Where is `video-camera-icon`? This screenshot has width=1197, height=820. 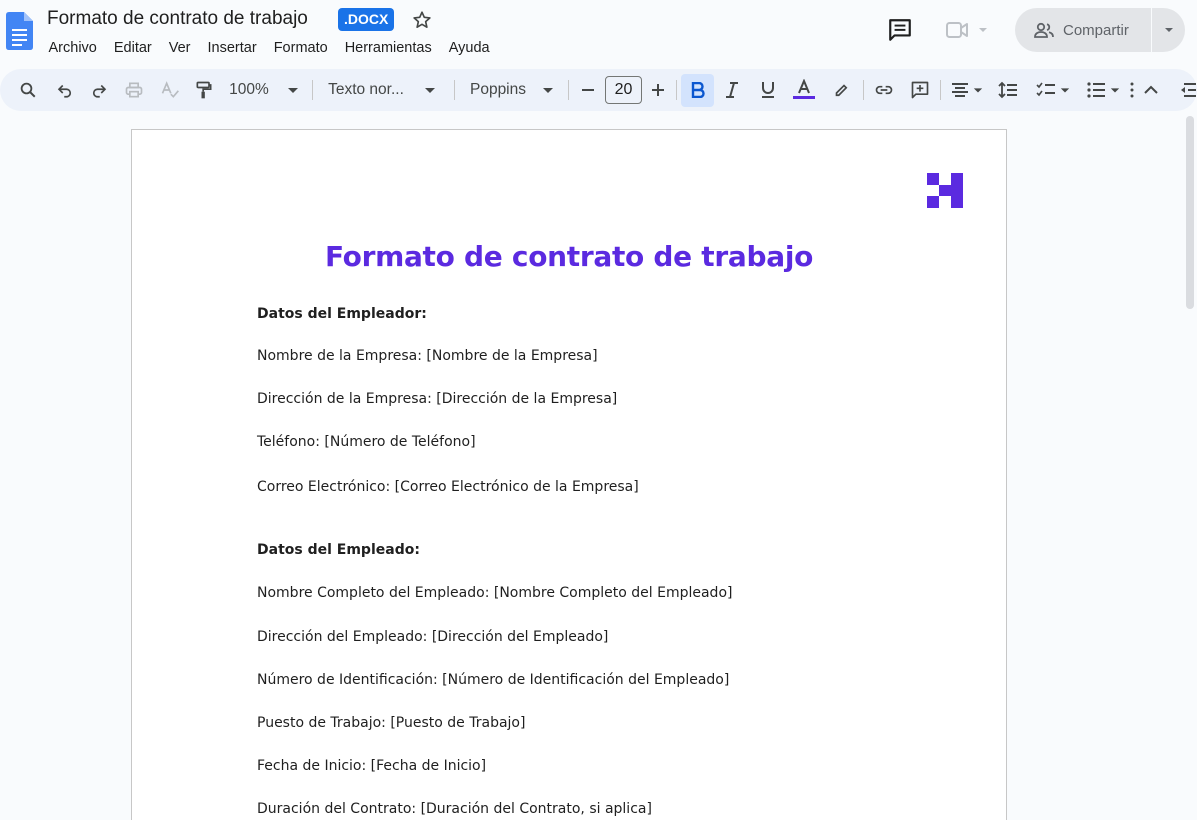
video-camera-icon is located at coordinates (957, 30).